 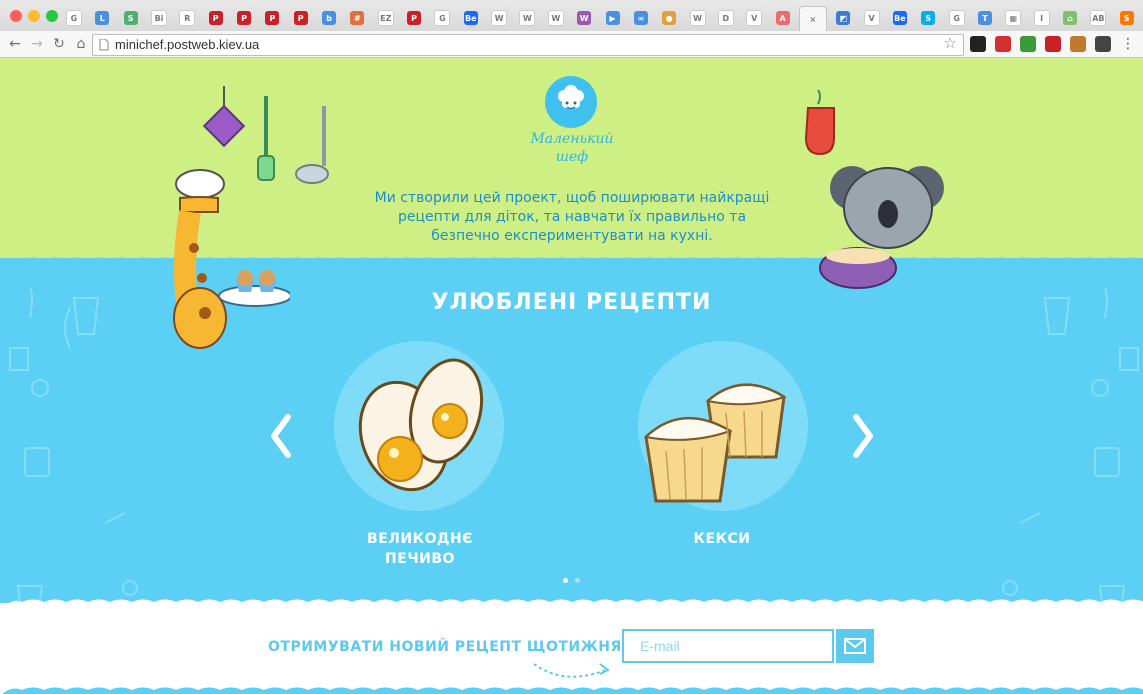 What do you see at coordinates (1042, 18) in the screenshot?
I see `browser-tab: I` at bounding box center [1042, 18].